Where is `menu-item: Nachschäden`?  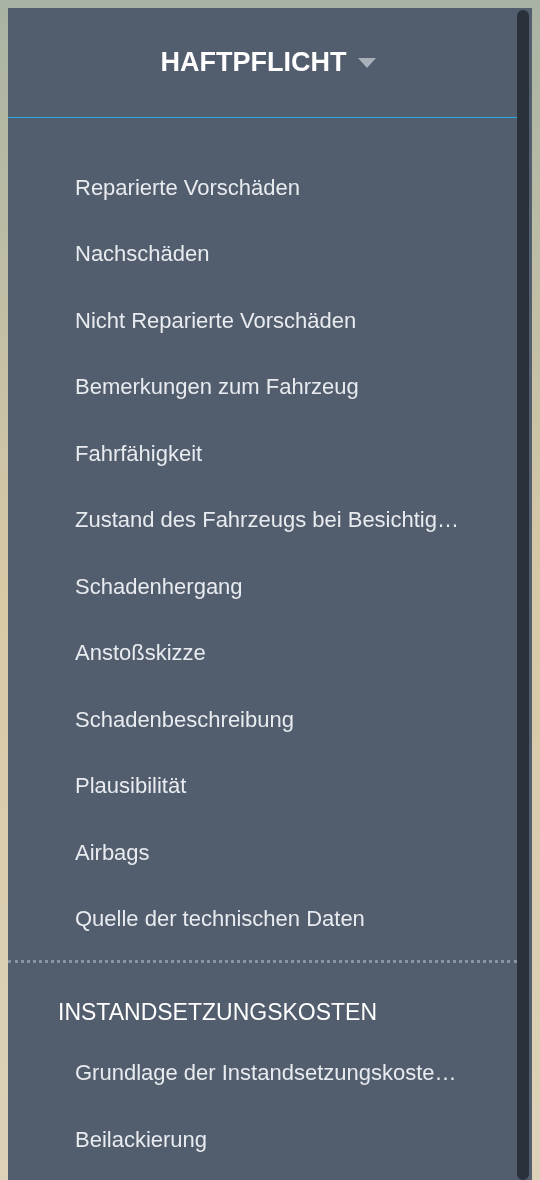
menu-item: Nachschäden is located at coordinates (262, 253).